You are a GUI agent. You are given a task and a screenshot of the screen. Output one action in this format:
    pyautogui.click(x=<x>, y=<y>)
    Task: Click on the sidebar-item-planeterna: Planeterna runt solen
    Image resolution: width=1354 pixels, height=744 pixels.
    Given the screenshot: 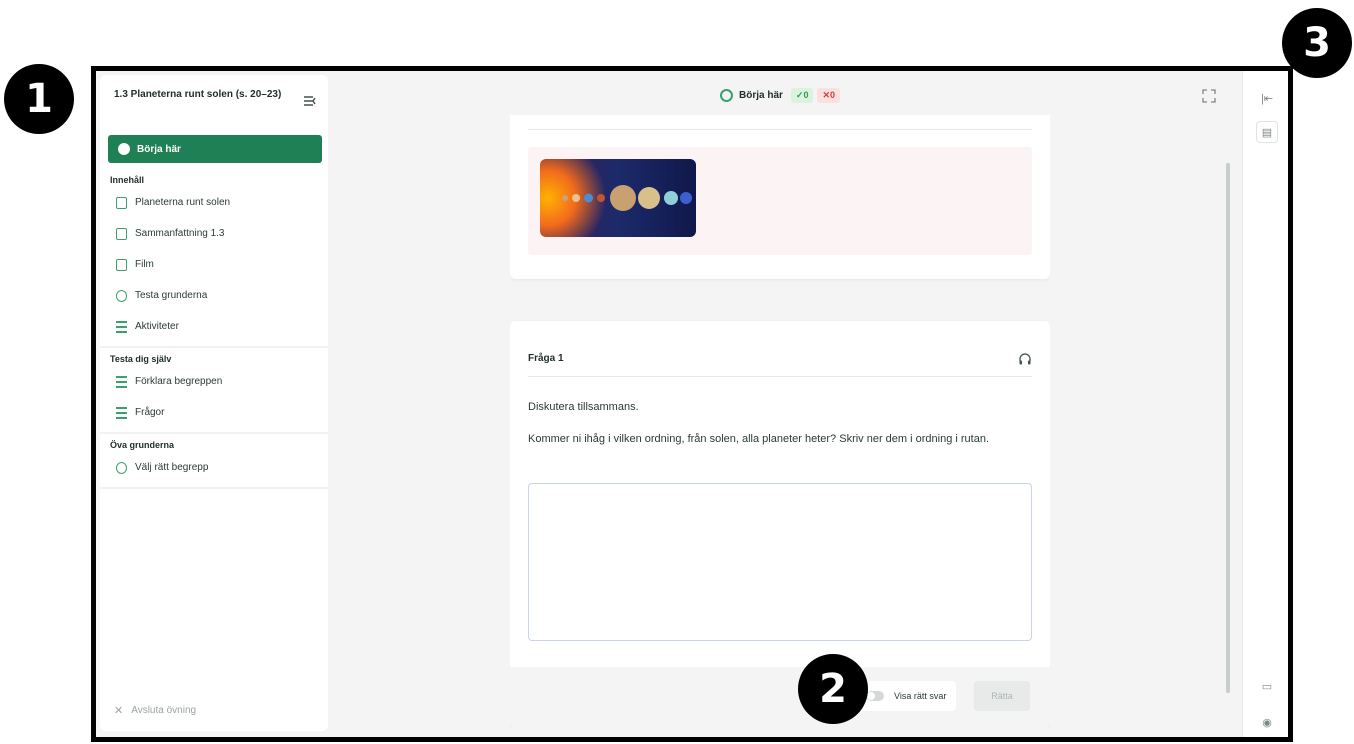 What is the action you would take?
    pyautogui.click(x=214, y=202)
    